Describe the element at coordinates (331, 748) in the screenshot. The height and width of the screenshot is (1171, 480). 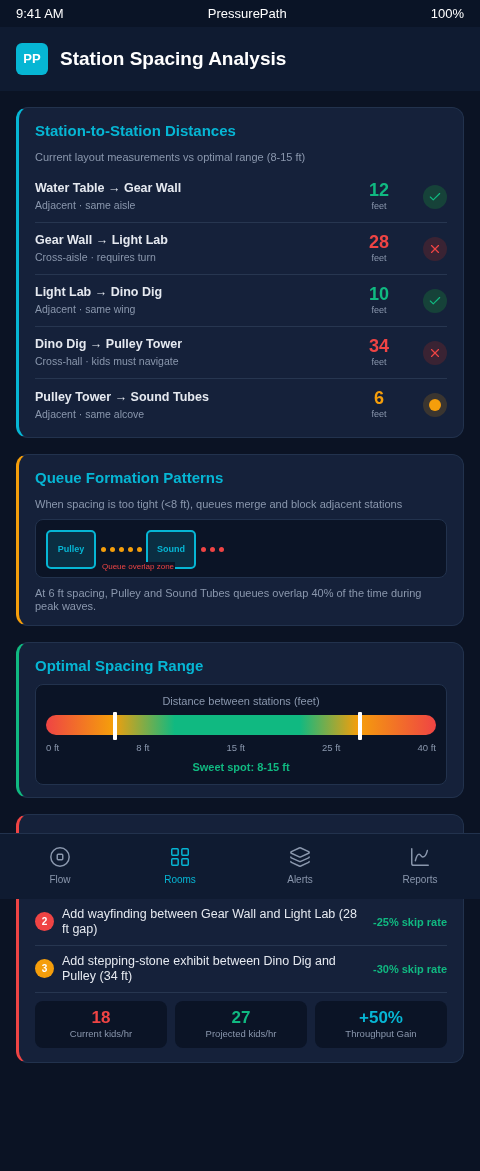
I see `range-tick-label: 25 ft` at that location.